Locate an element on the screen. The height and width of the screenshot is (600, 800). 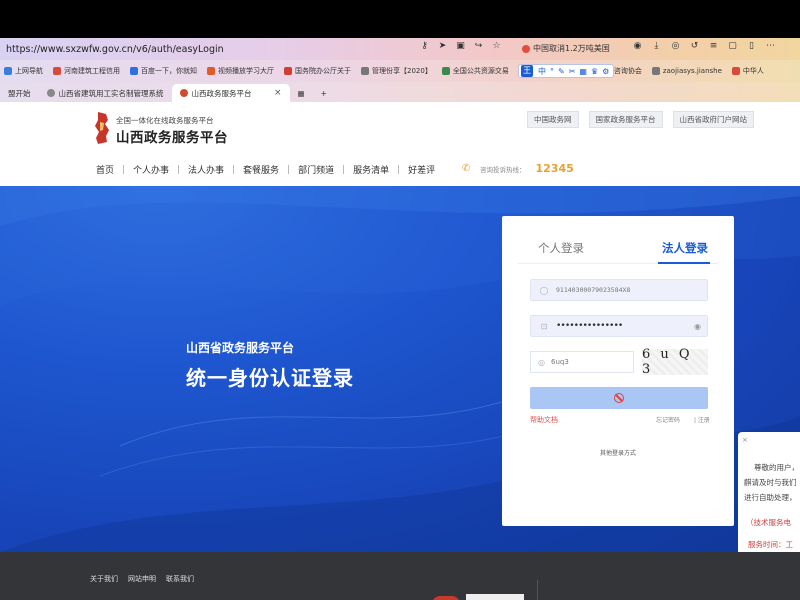
bookmark-item: 中华人 is located at coordinates (747, 71).